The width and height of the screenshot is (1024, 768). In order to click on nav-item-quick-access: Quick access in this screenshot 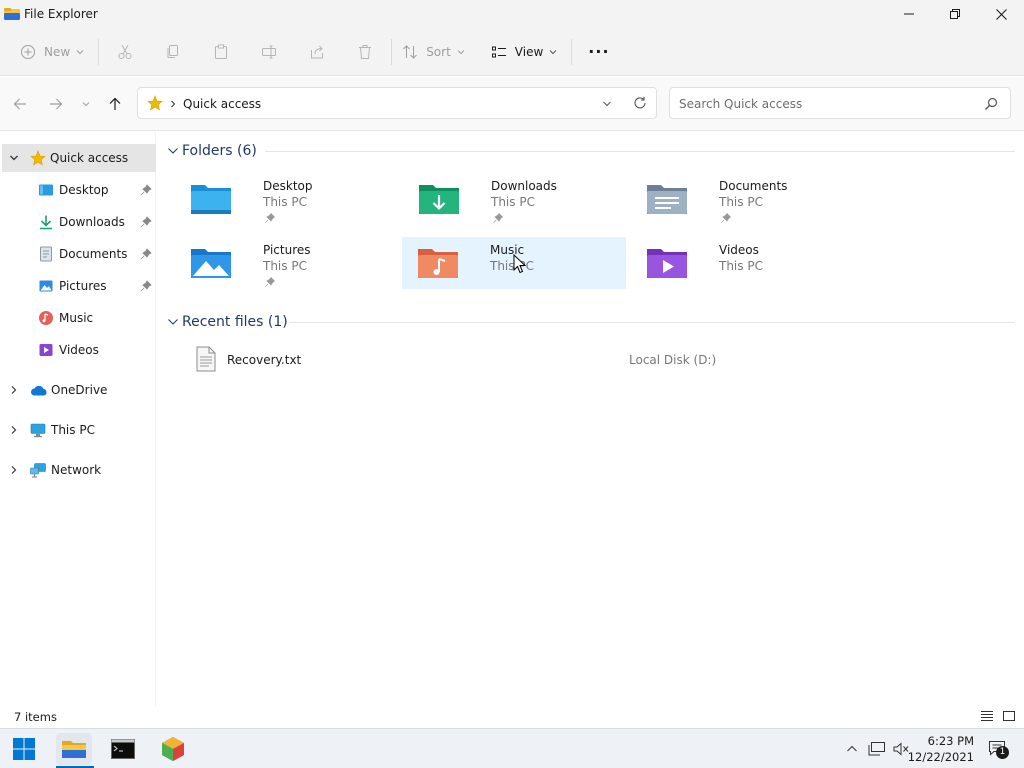, I will do `click(79, 158)`.